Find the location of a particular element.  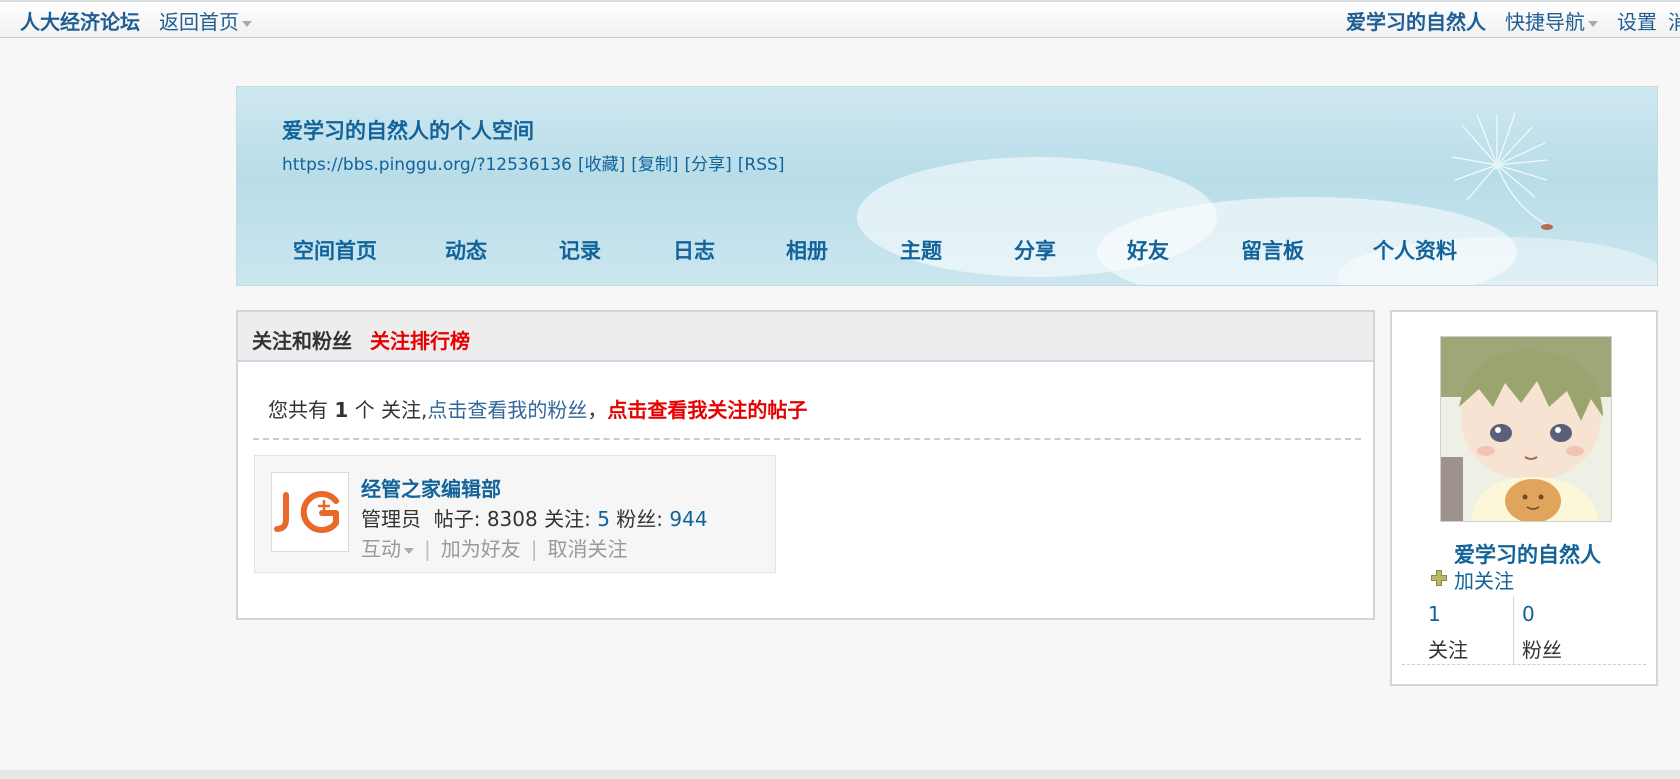

home-link: 返回首页 is located at coordinates (205, 22).